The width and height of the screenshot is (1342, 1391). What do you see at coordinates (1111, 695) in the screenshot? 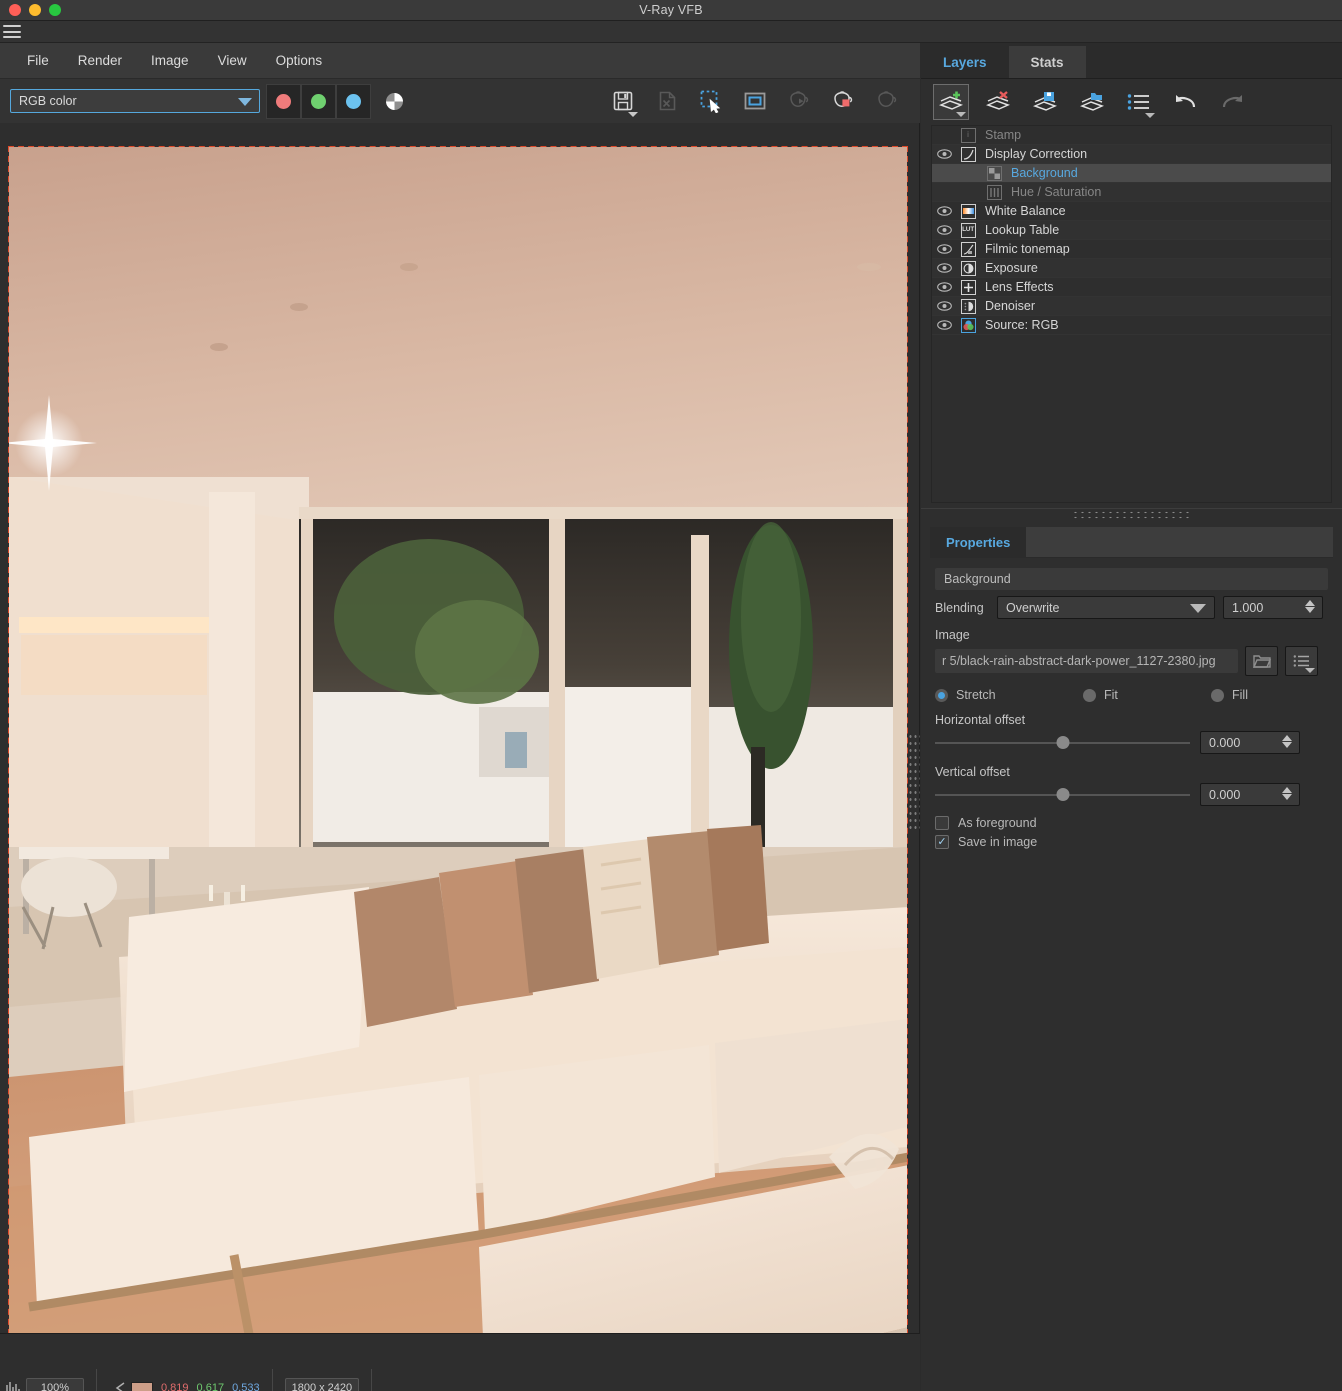
I see `radio-fit-label: Fit` at bounding box center [1111, 695].